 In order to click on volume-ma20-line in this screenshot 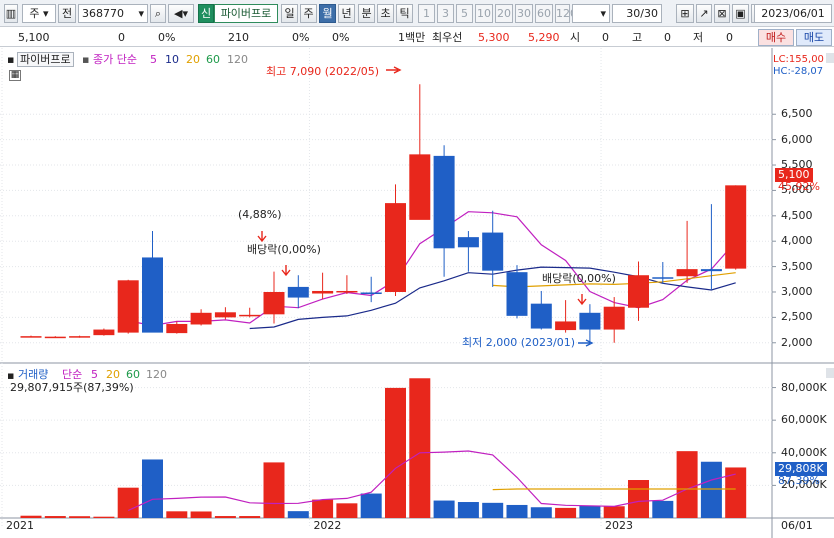, I will do `click(614, 489)`.